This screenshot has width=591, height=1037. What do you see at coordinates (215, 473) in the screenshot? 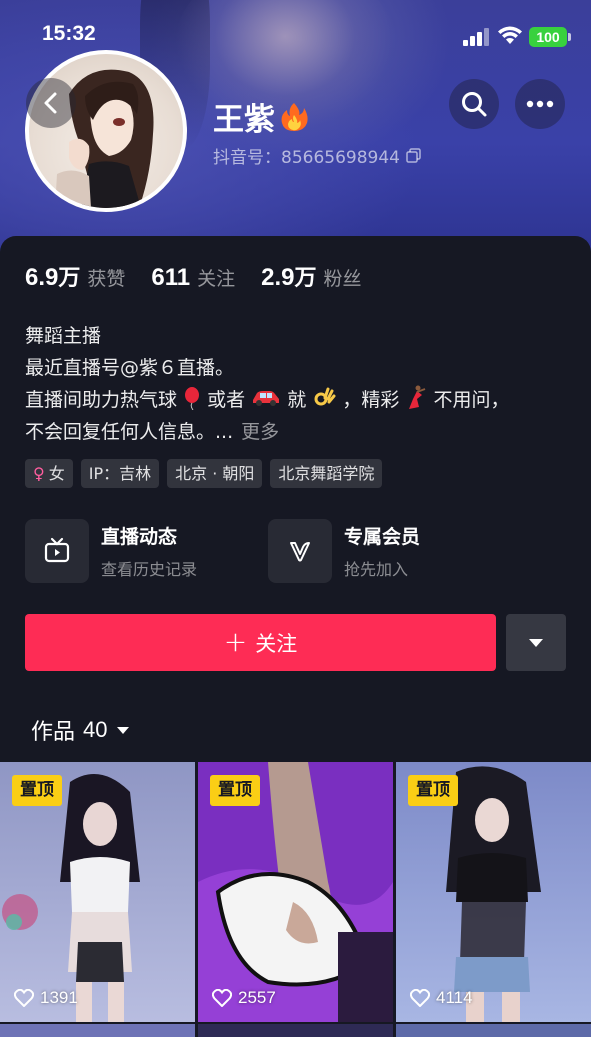
I see `tag-location: 北京 · 朝阳` at bounding box center [215, 473].